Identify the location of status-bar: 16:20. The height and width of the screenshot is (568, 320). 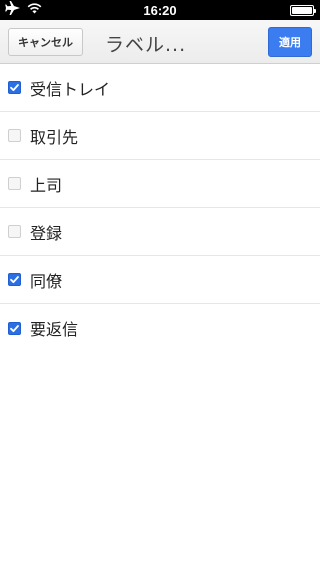
(160, 10).